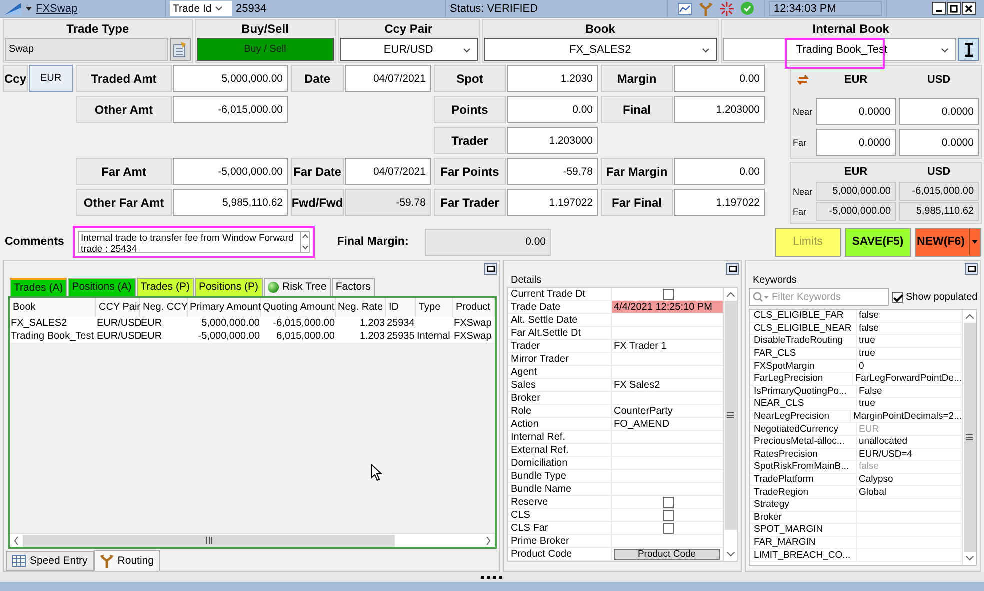 This screenshot has height=591, width=984. Describe the element at coordinates (152, 336) in the screenshot. I see `table-cell-text: EUR` at that location.